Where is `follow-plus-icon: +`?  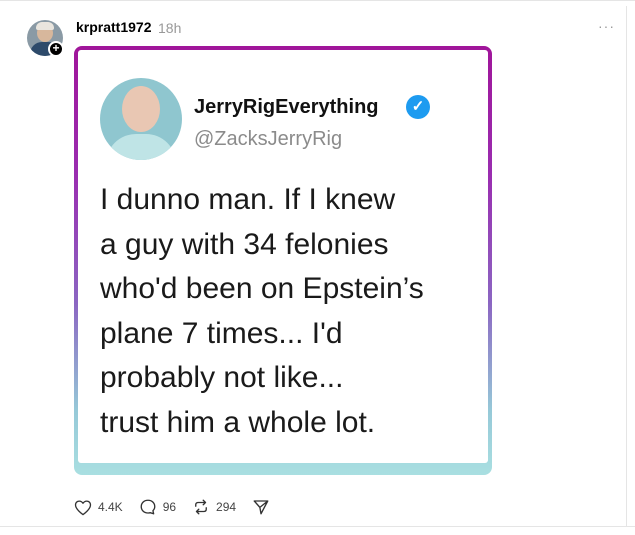 follow-plus-icon: + is located at coordinates (56, 49).